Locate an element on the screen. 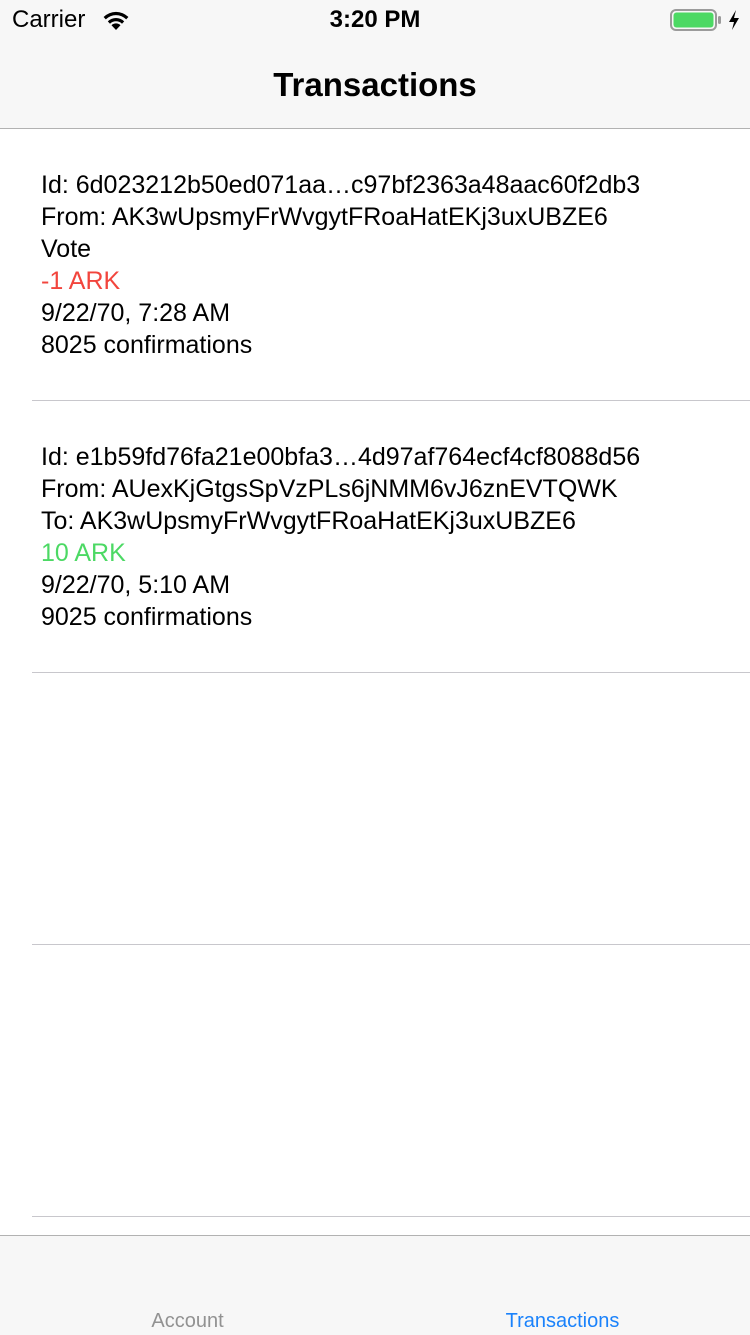 This screenshot has height=1335, width=750. transaction-detail: To: AK3wUpsmyFrWvgytFRoaHatEKj3uxUBZE6 is located at coordinates (308, 521).